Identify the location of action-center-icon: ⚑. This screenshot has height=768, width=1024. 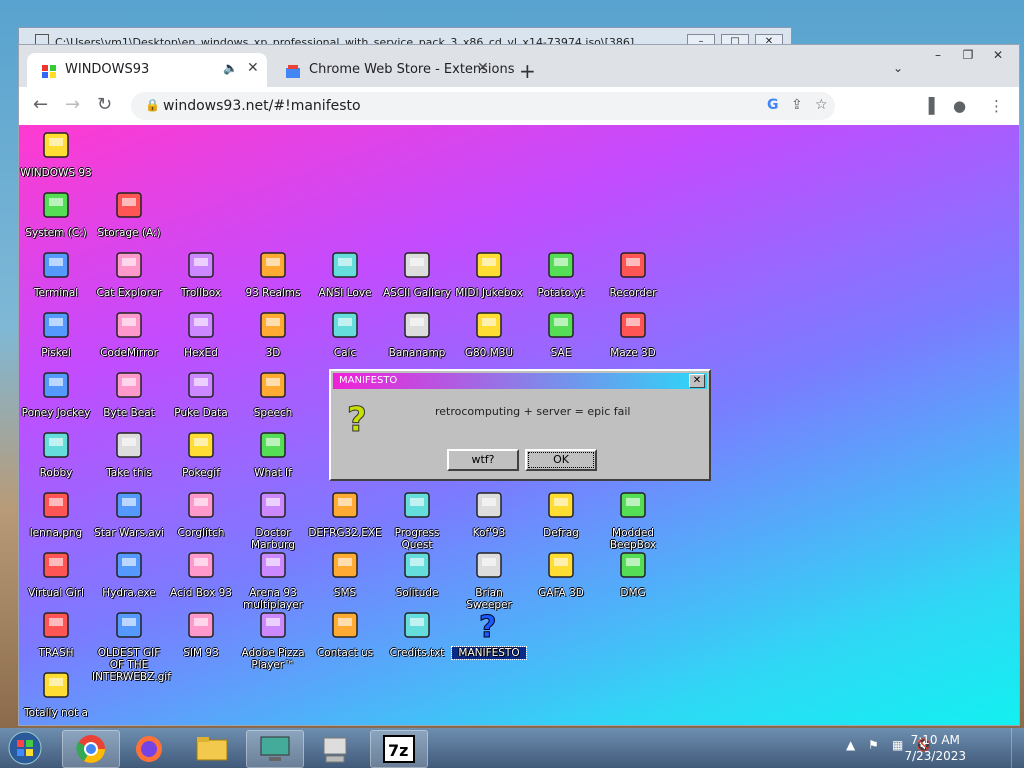
(873, 745).